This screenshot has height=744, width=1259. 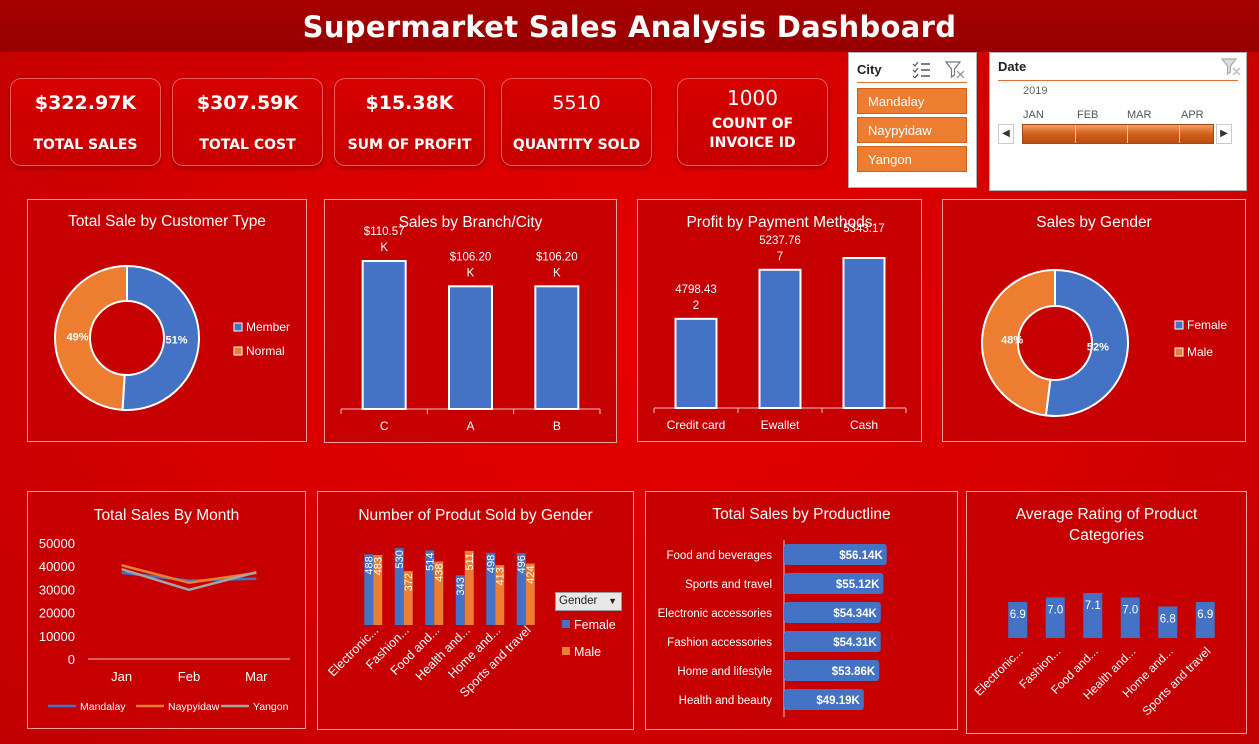 I want to click on data-label: 7.1, so click(x=1093, y=606).